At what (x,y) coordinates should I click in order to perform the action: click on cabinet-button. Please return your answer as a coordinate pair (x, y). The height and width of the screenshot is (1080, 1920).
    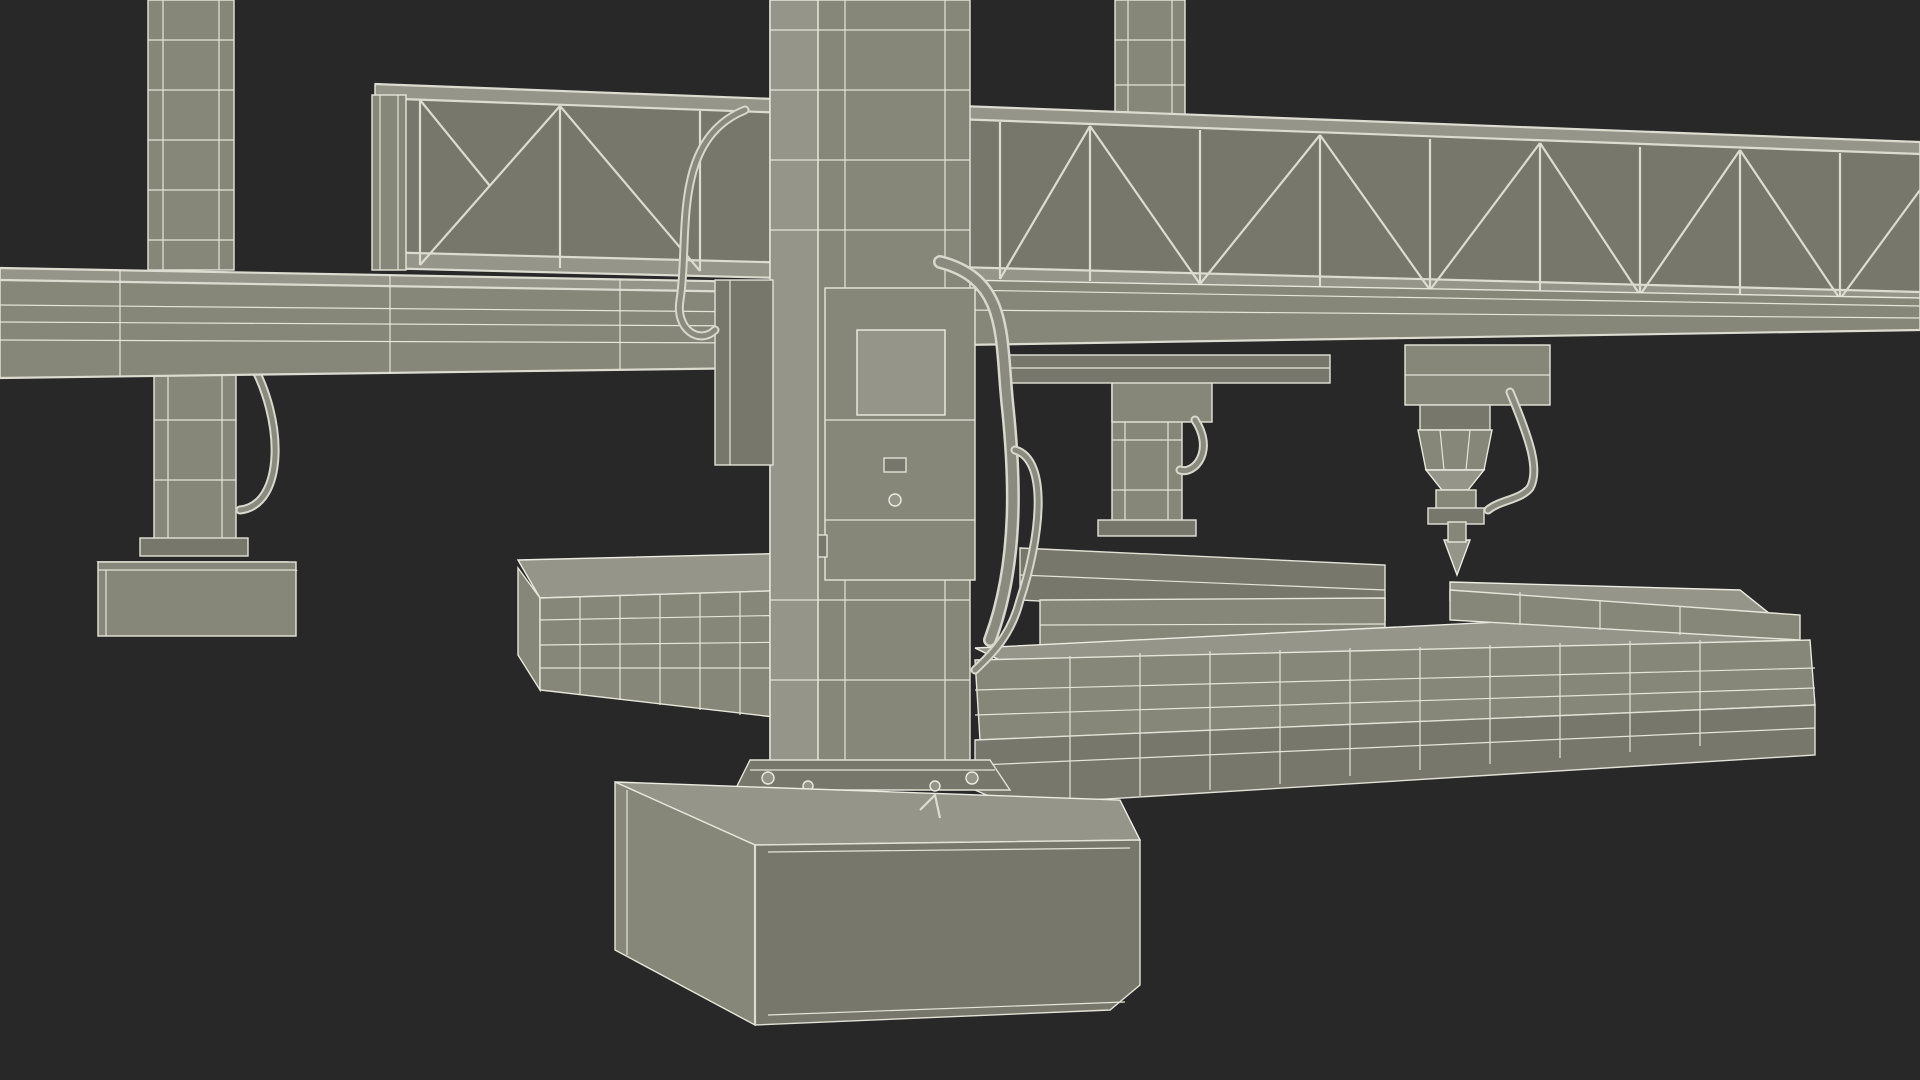
    Looking at the image, I should click on (895, 500).